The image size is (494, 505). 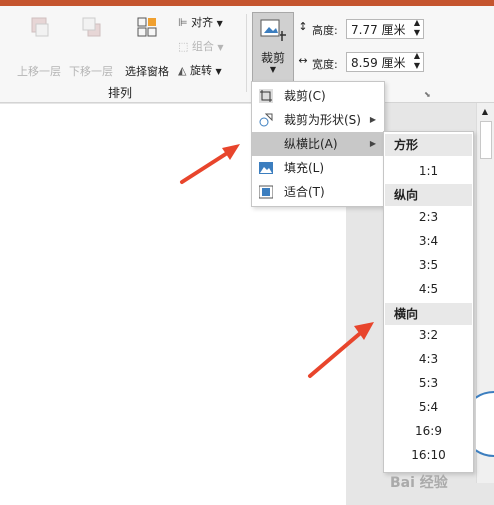 I want to click on width-label: 宽度:, so click(x=325, y=64).